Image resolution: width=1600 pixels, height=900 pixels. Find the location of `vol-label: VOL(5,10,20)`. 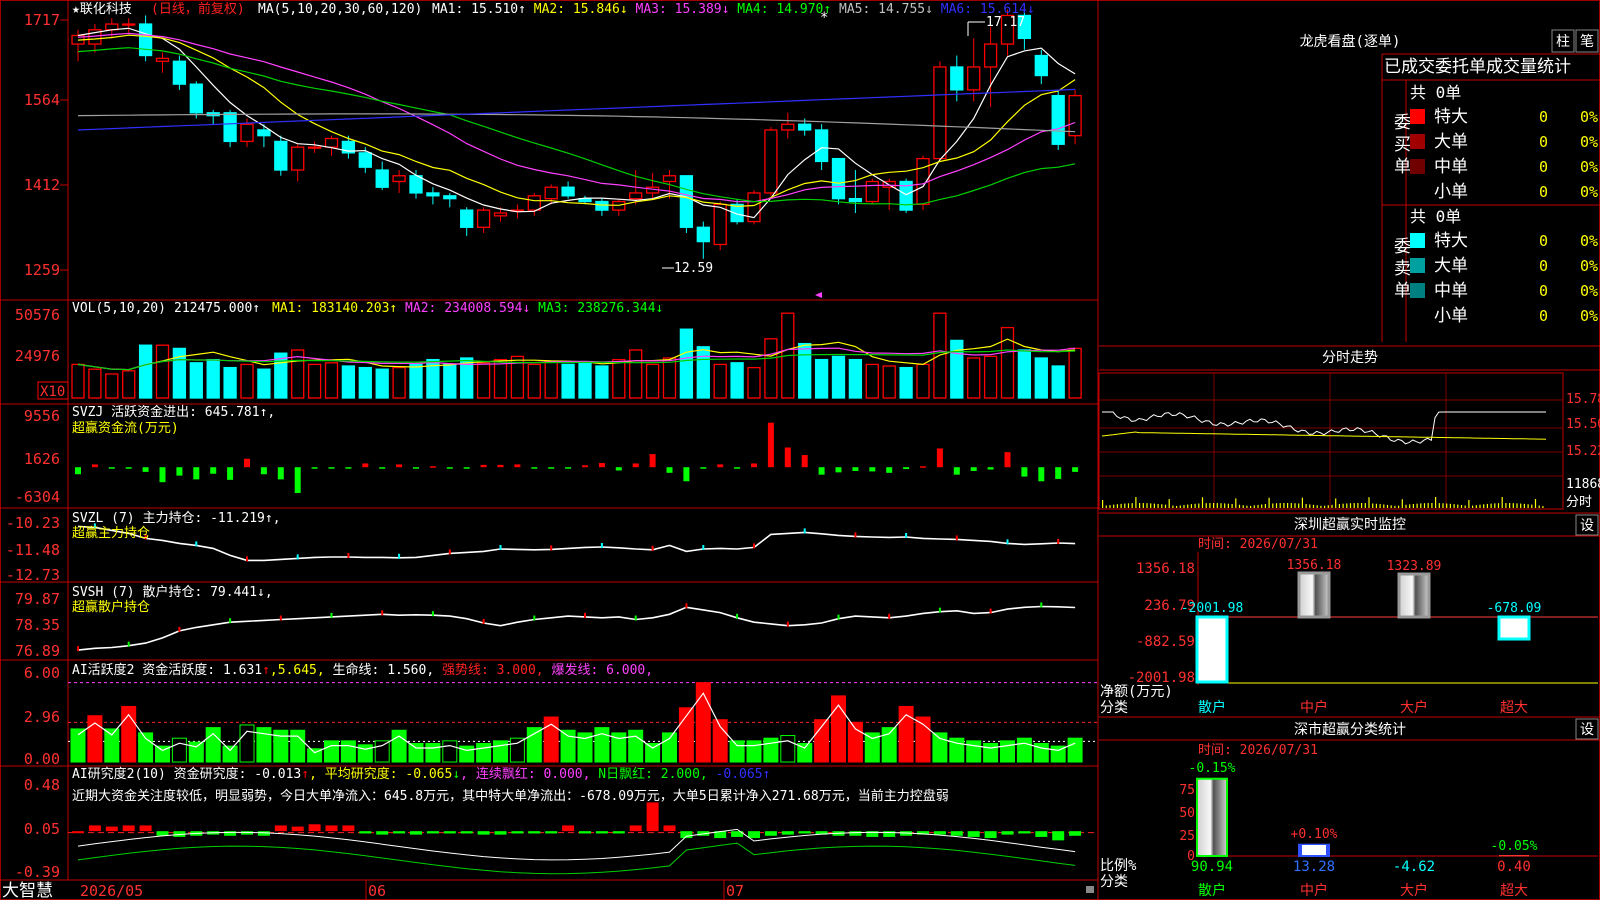

vol-label: VOL(5,10,20) is located at coordinates (119, 308).